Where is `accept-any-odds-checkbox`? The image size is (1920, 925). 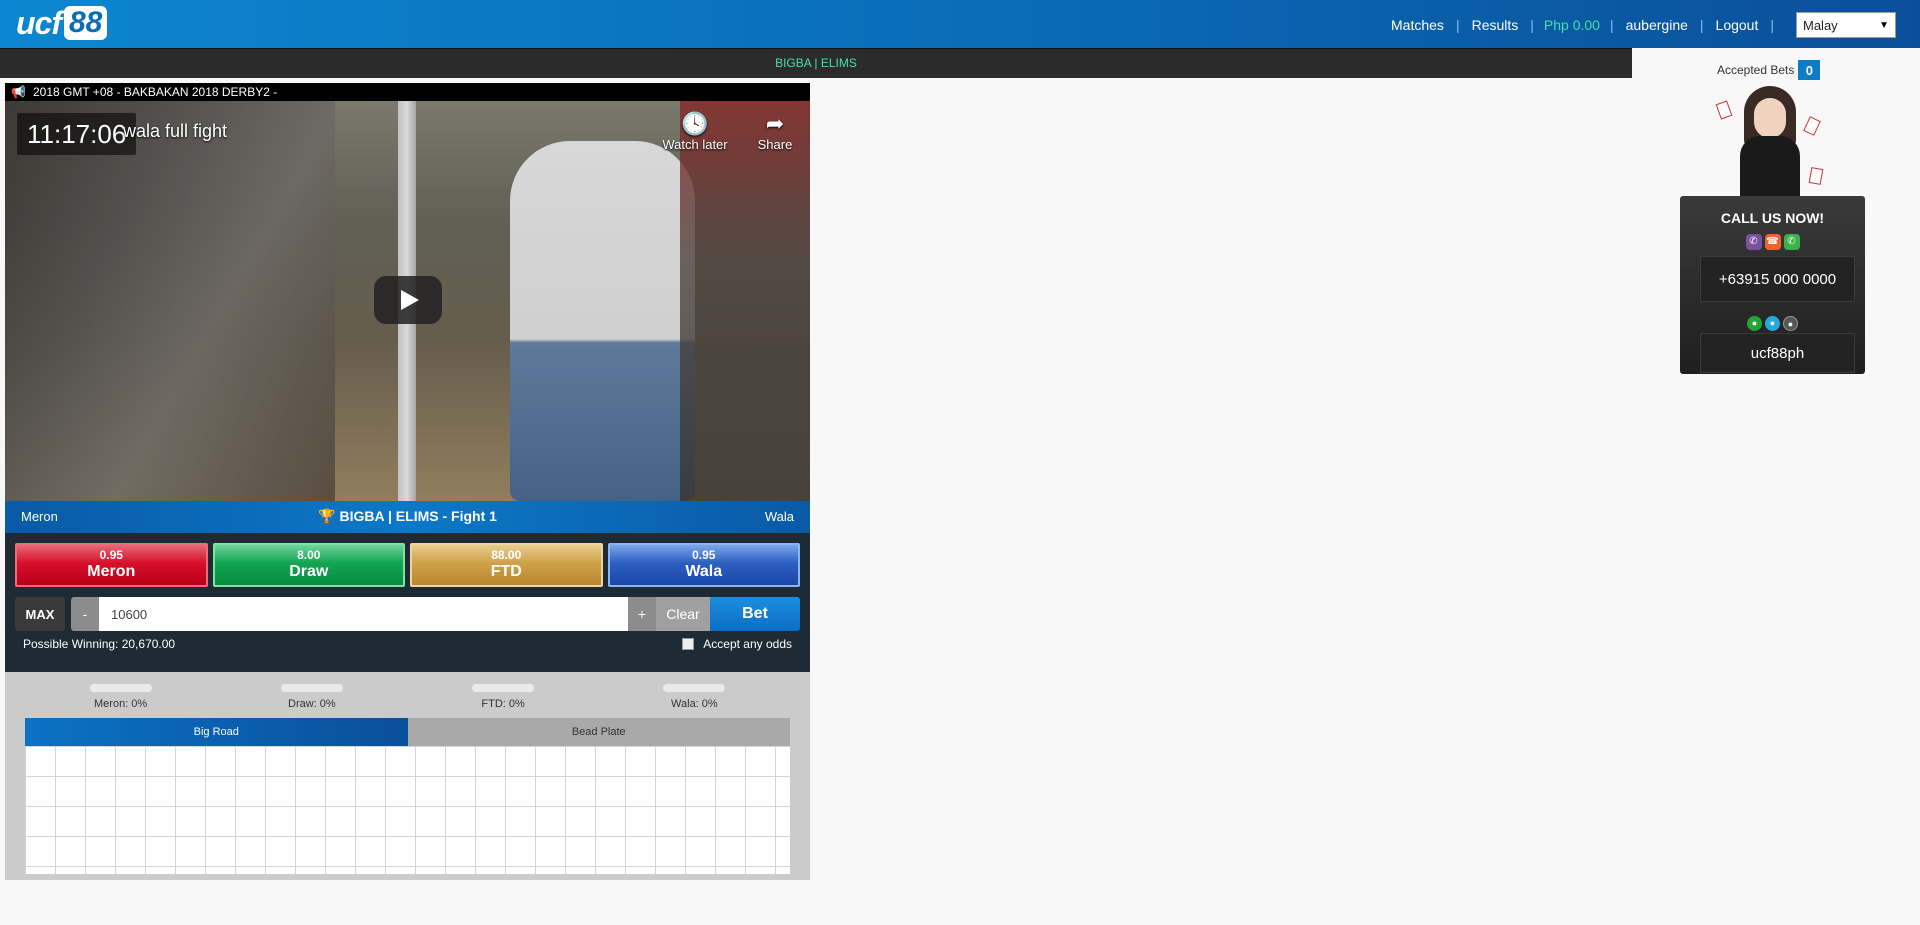
accept-any-odds-checkbox is located at coordinates (688, 644).